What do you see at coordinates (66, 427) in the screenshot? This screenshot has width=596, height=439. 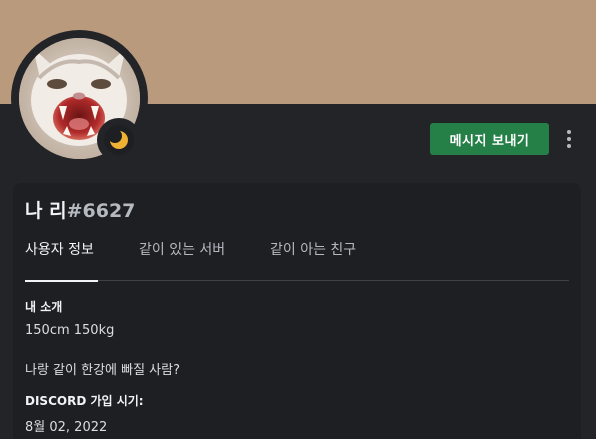 I see `member-since-date: 8월 02, 2022` at bounding box center [66, 427].